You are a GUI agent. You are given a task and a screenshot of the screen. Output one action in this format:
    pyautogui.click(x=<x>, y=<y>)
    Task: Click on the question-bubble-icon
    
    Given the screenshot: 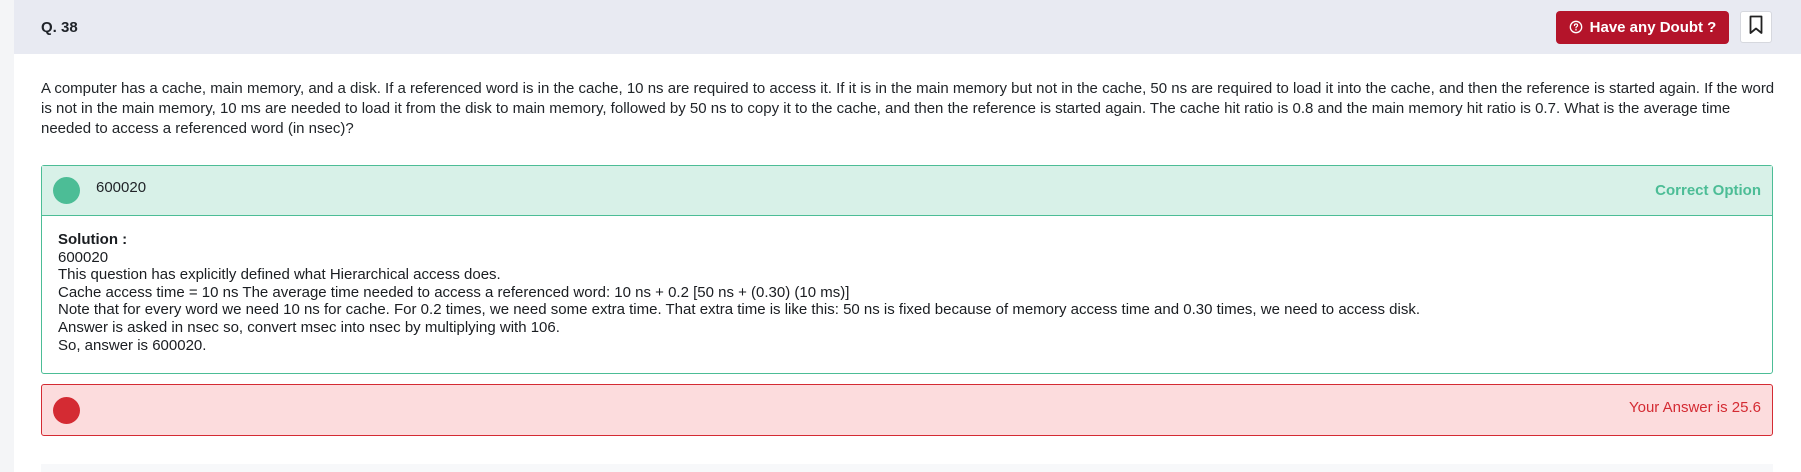 What is the action you would take?
    pyautogui.click(x=1576, y=27)
    